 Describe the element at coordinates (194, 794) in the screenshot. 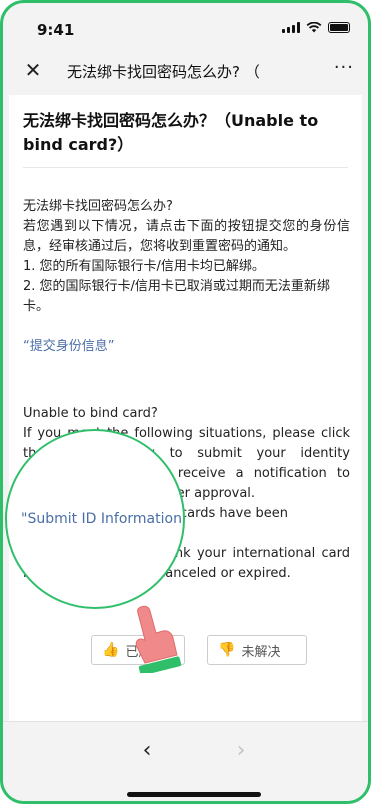

I see `home-indicator` at that location.